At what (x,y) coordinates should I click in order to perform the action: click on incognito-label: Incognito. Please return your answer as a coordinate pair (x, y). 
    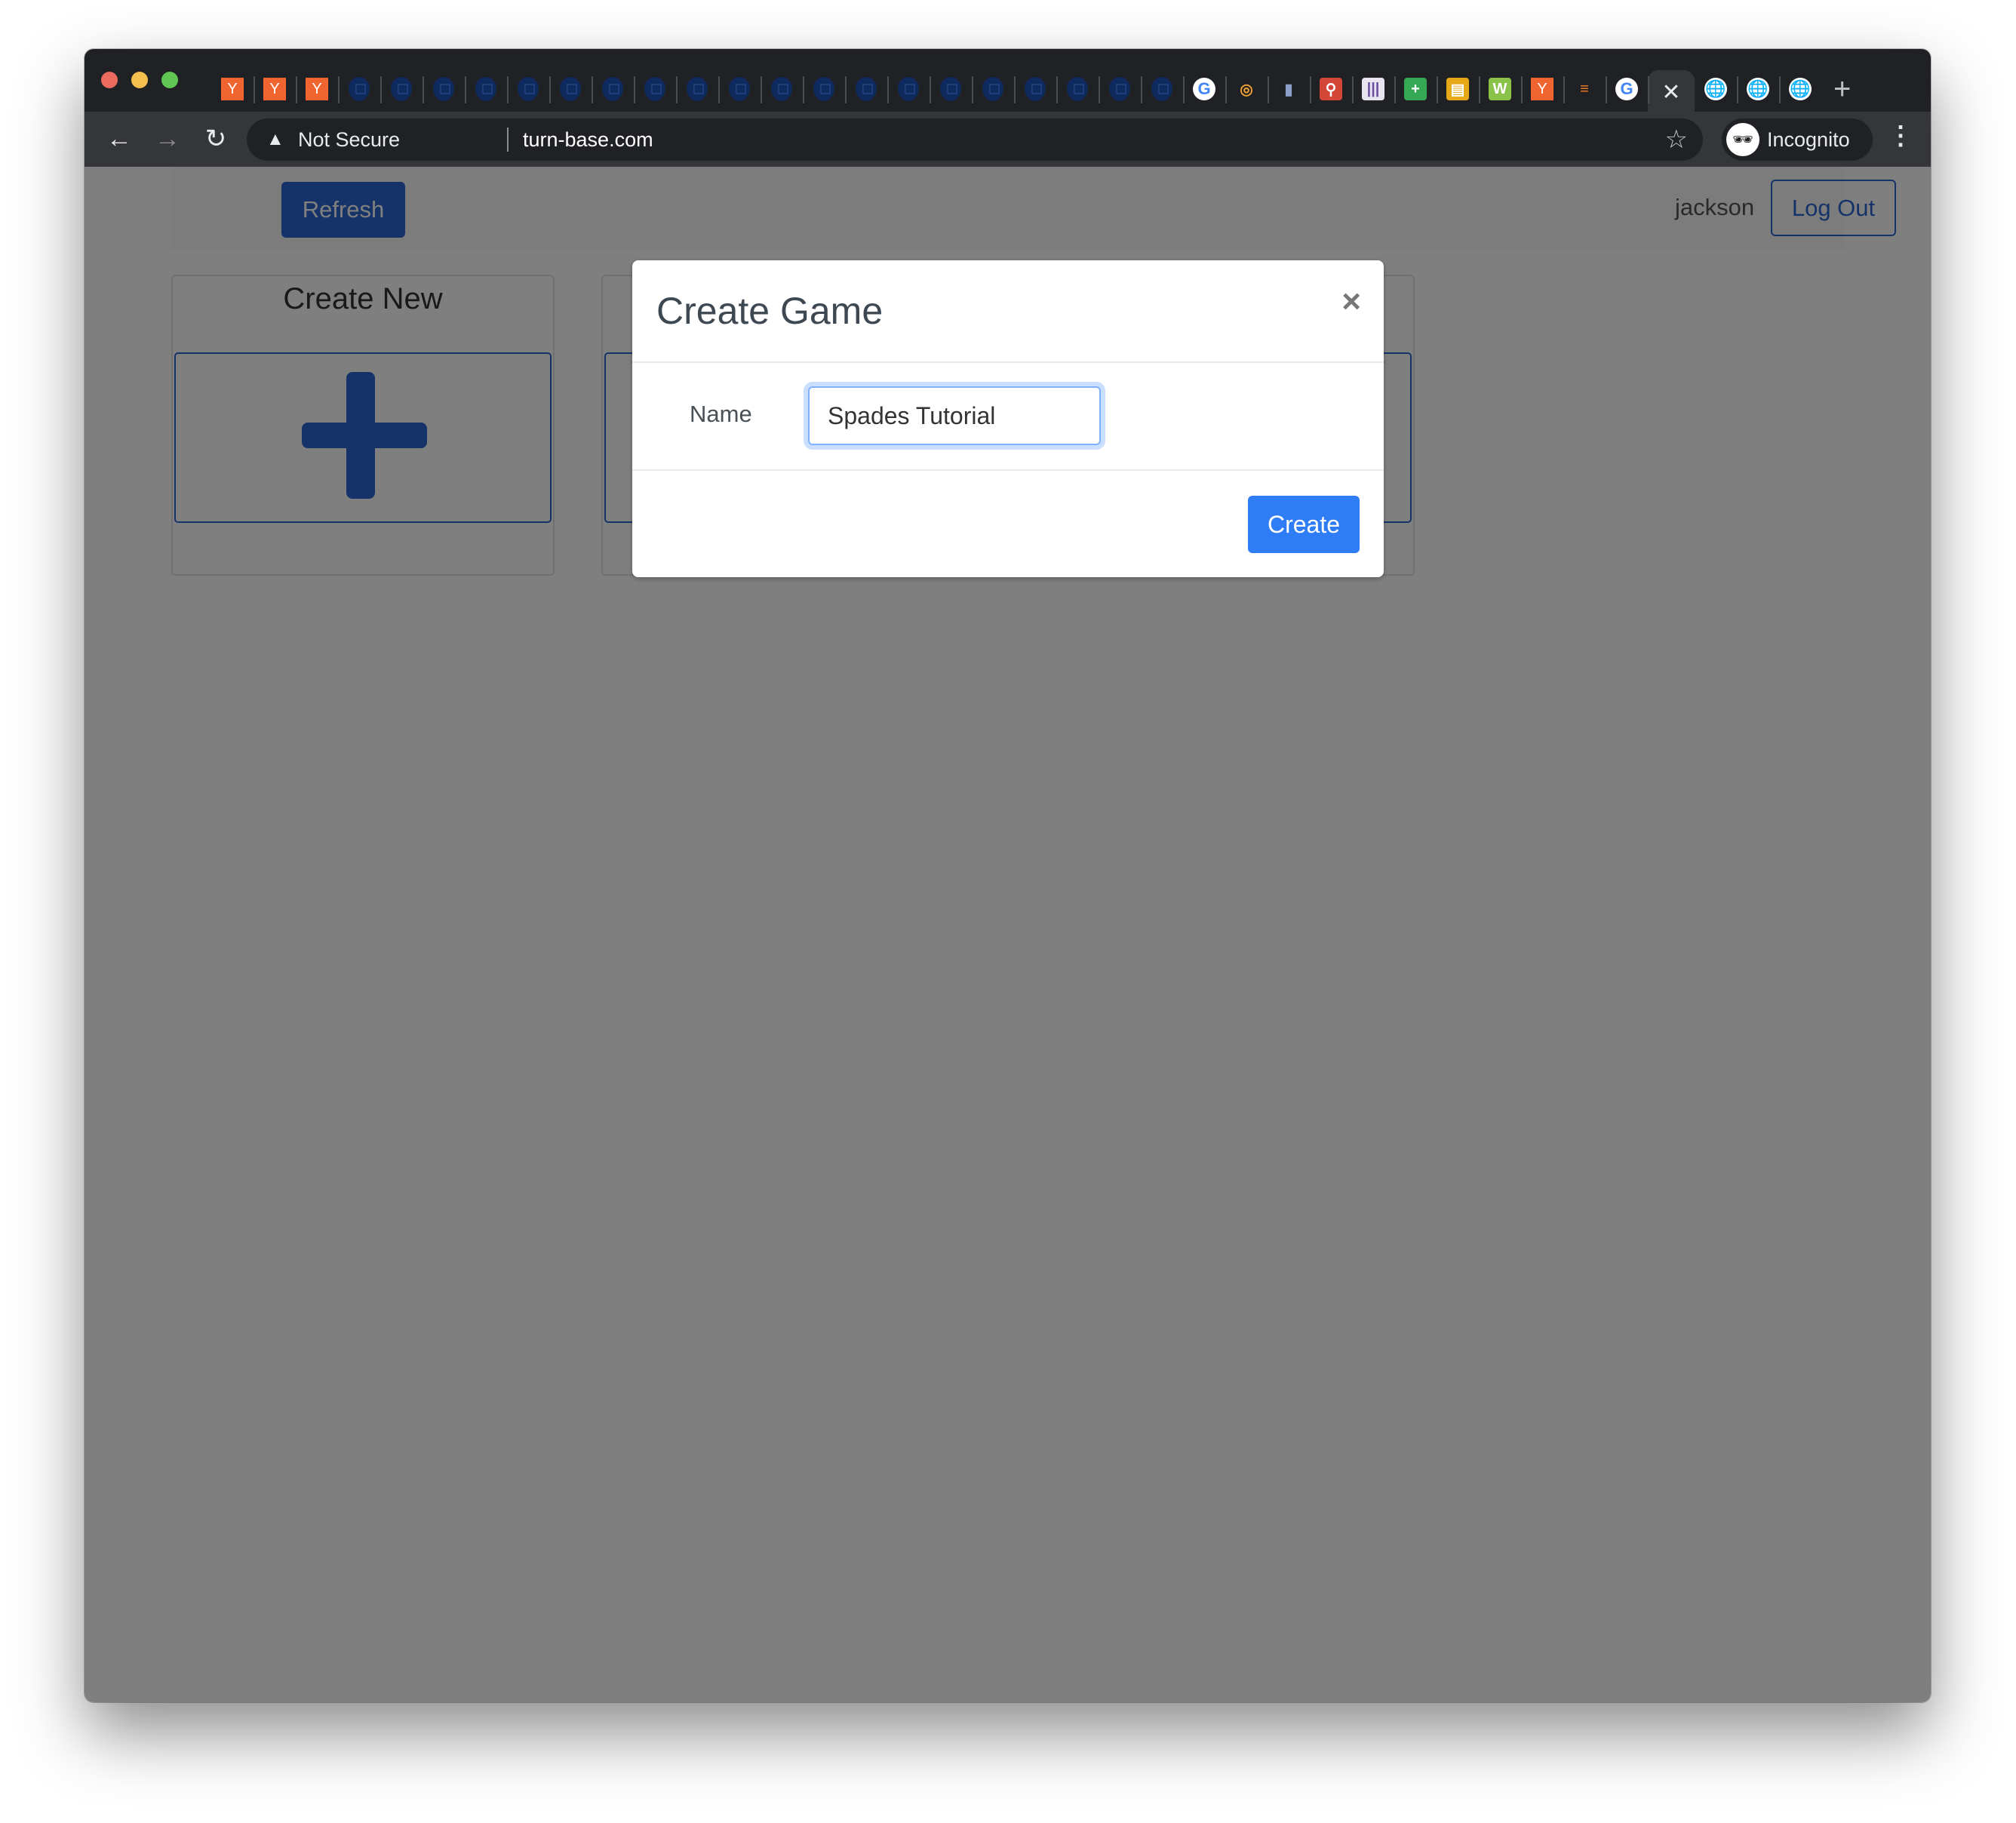
    Looking at the image, I should click on (1808, 139).